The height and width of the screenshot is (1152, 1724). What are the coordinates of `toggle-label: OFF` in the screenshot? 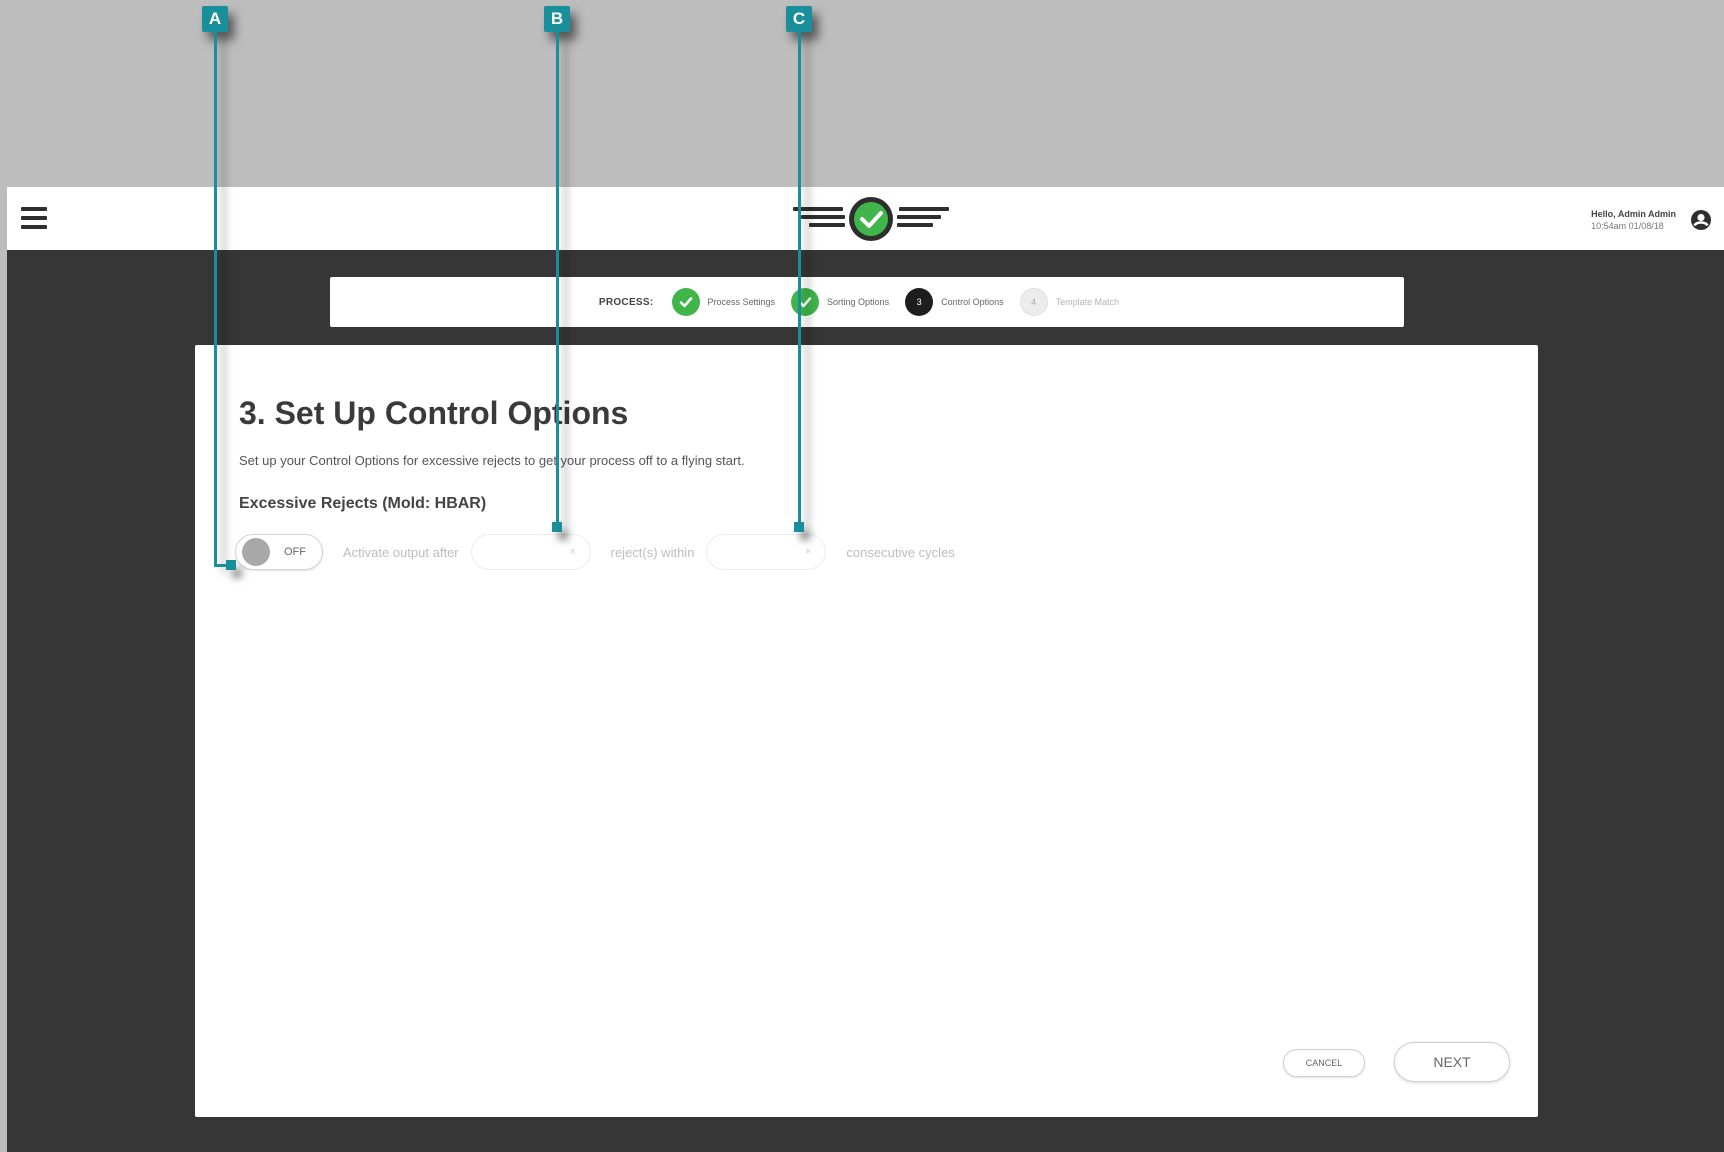 It's located at (295, 552).